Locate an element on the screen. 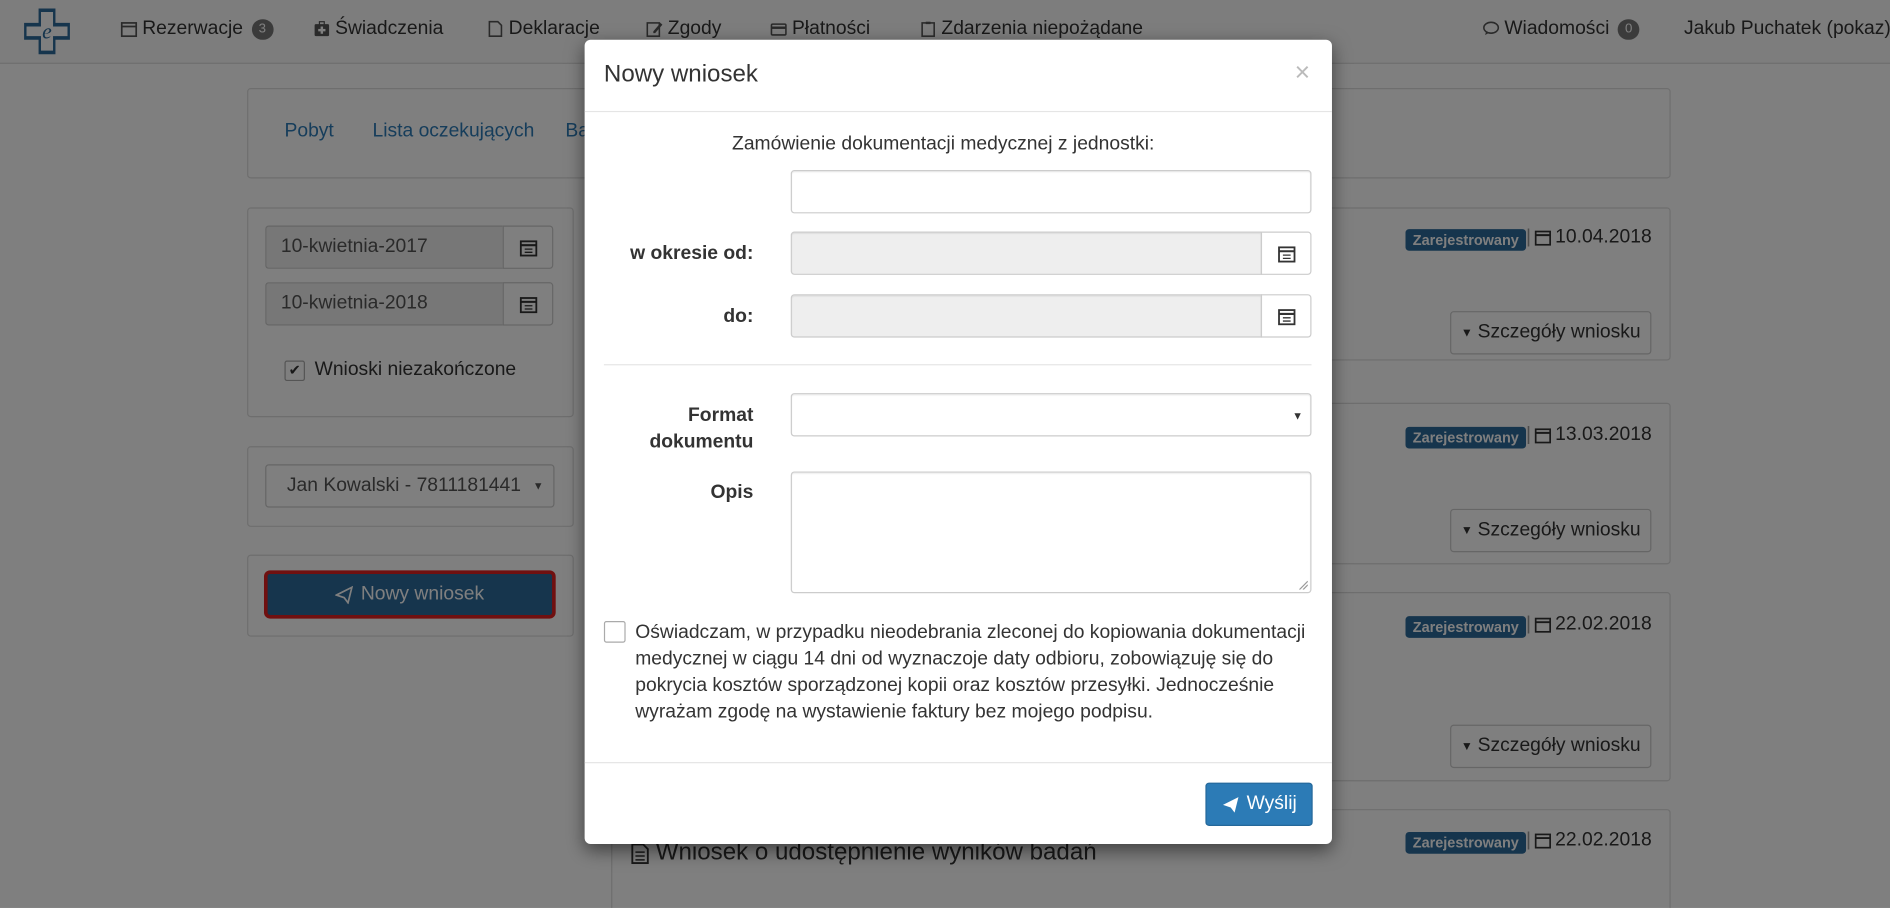  period-from-input is located at coordinates (1026, 253).